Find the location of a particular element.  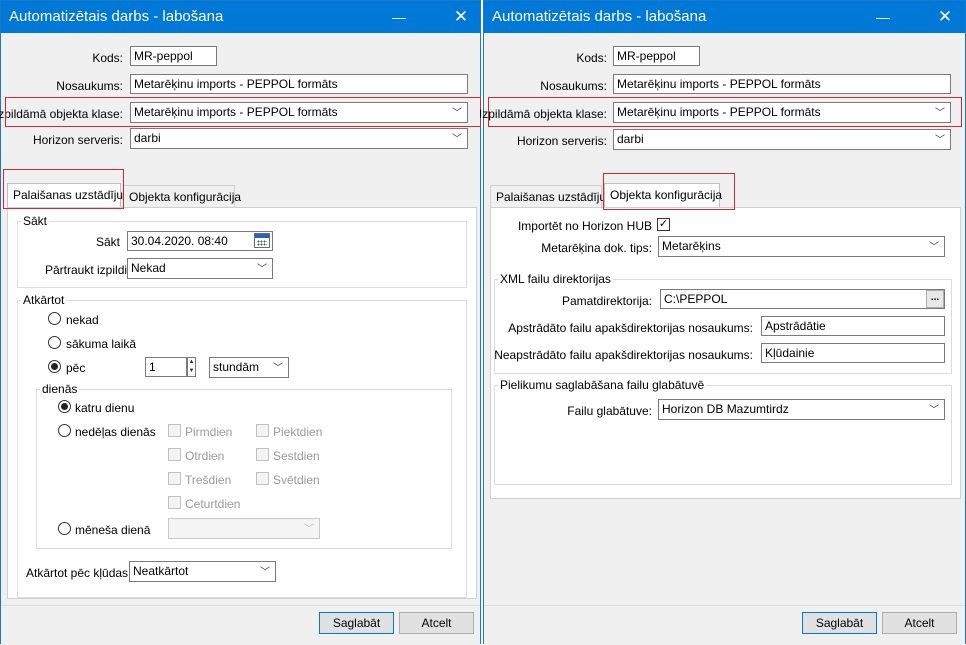

tips-value: Metarēķins is located at coordinates (691, 246).